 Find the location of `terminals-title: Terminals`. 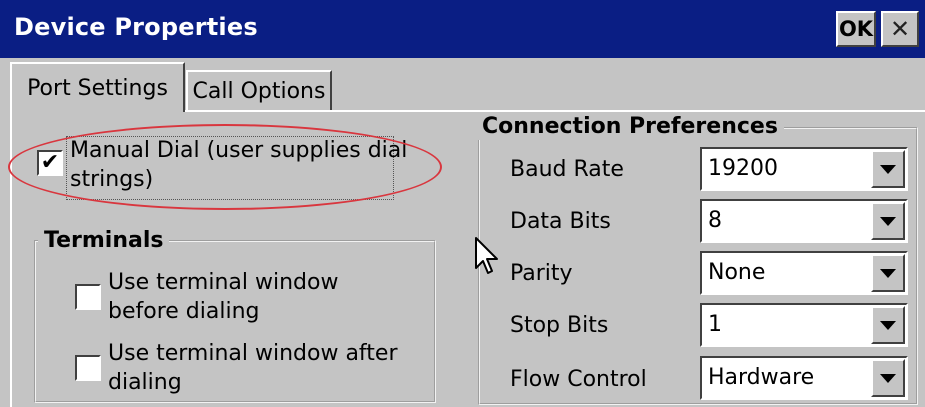

terminals-title: Terminals is located at coordinates (104, 241).